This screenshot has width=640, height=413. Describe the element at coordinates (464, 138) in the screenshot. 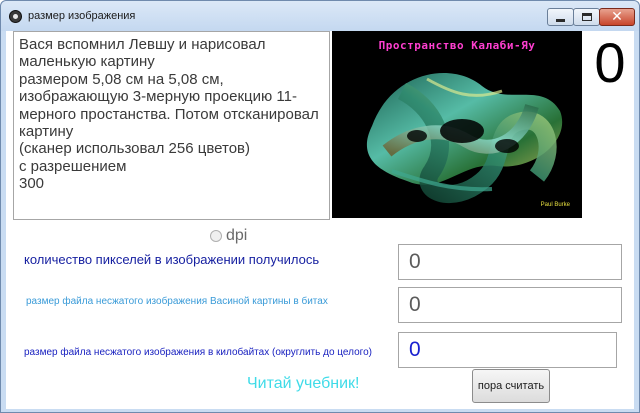

I see `calabi-yau-shape` at that location.